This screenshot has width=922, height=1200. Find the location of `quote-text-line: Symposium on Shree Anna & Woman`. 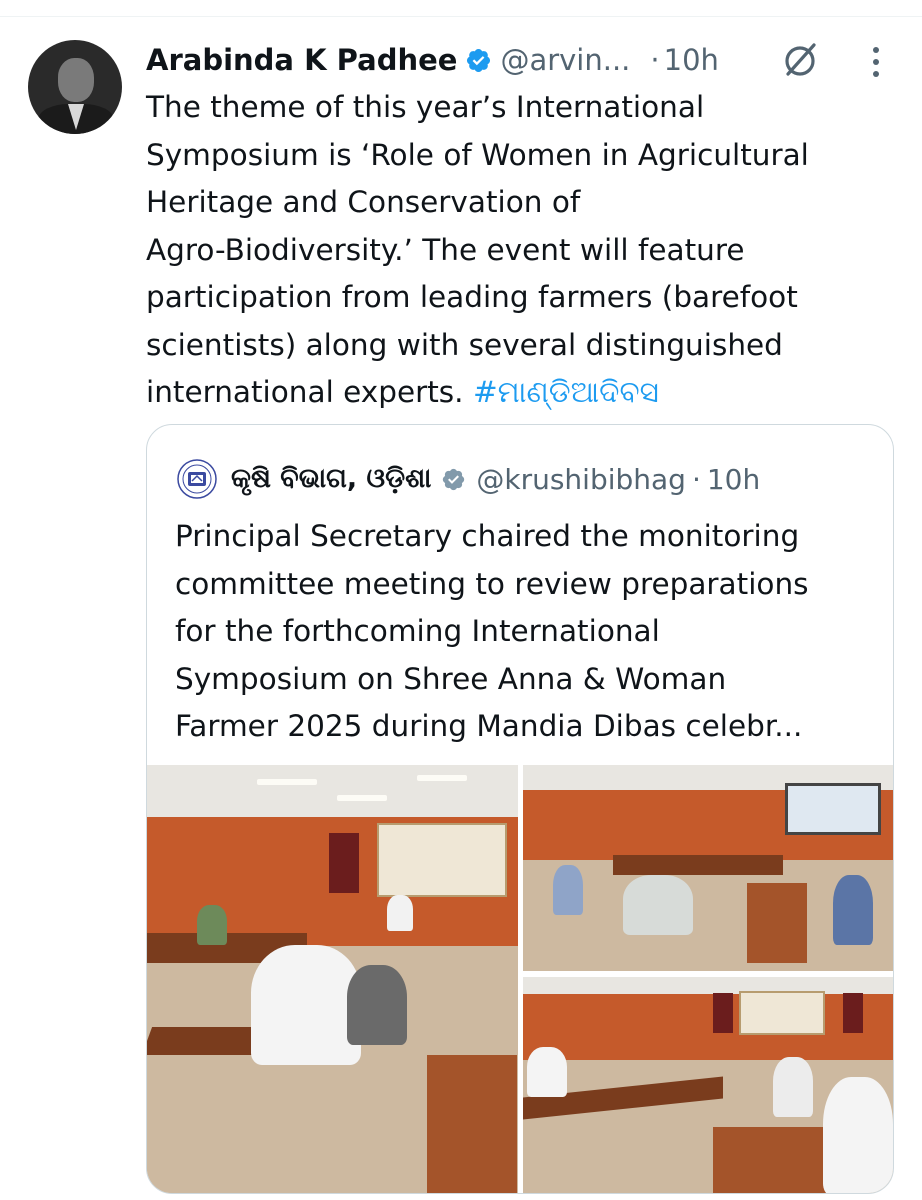

quote-text-line: Symposium on Shree Anna & Woman is located at coordinates (451, 678).